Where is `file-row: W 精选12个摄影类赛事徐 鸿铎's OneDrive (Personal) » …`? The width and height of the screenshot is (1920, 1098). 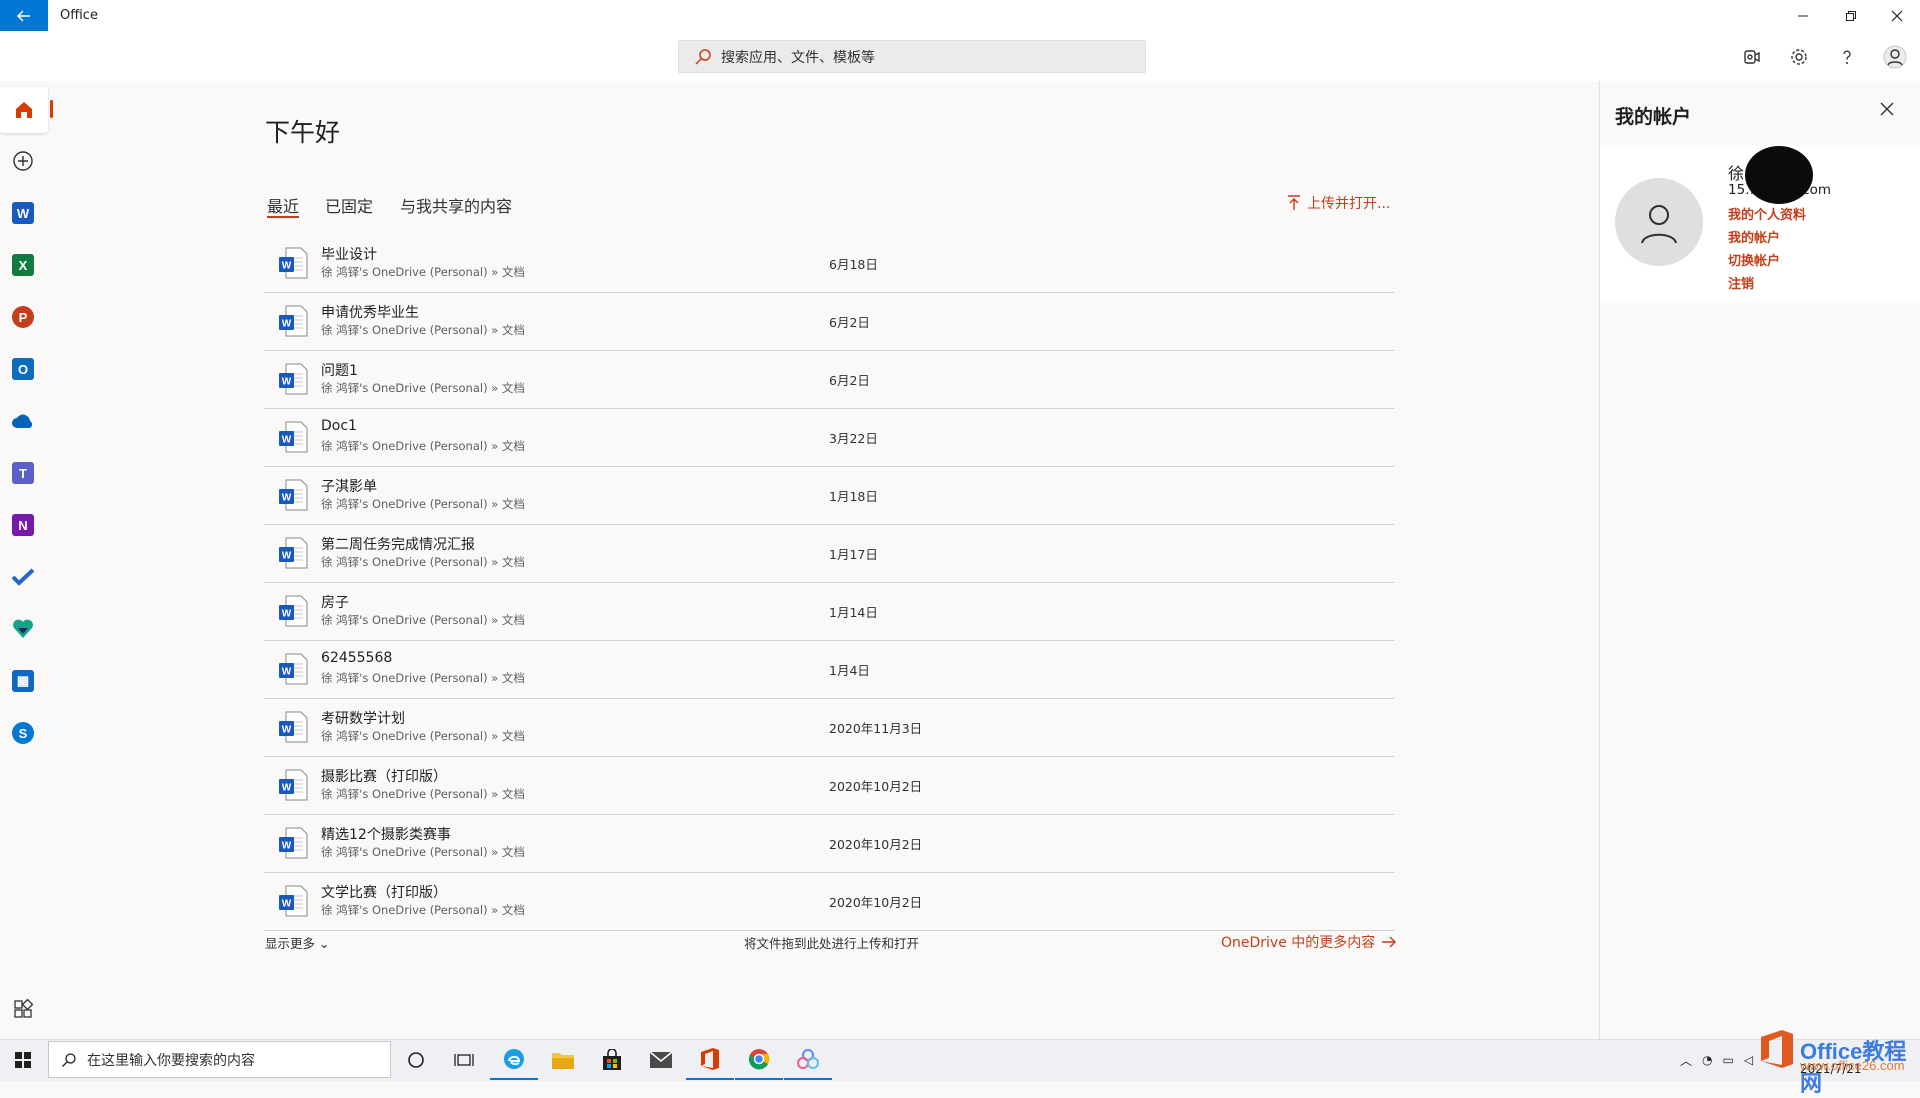
file-row: W 精选12个摄影类赛事徐 鸿铎's OneDrive (Personal) » … is located at coordinates (829, 844).